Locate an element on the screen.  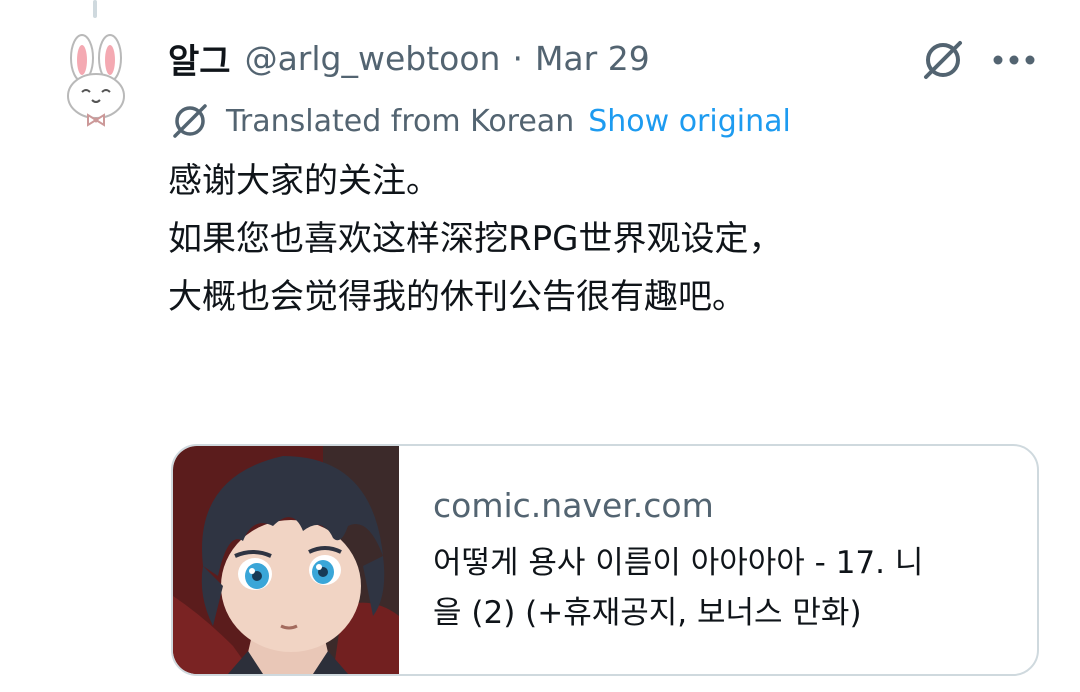
tweet-header: 알그 @arlg_webtoon · Mar 29 is located at coordinates (409, 58).